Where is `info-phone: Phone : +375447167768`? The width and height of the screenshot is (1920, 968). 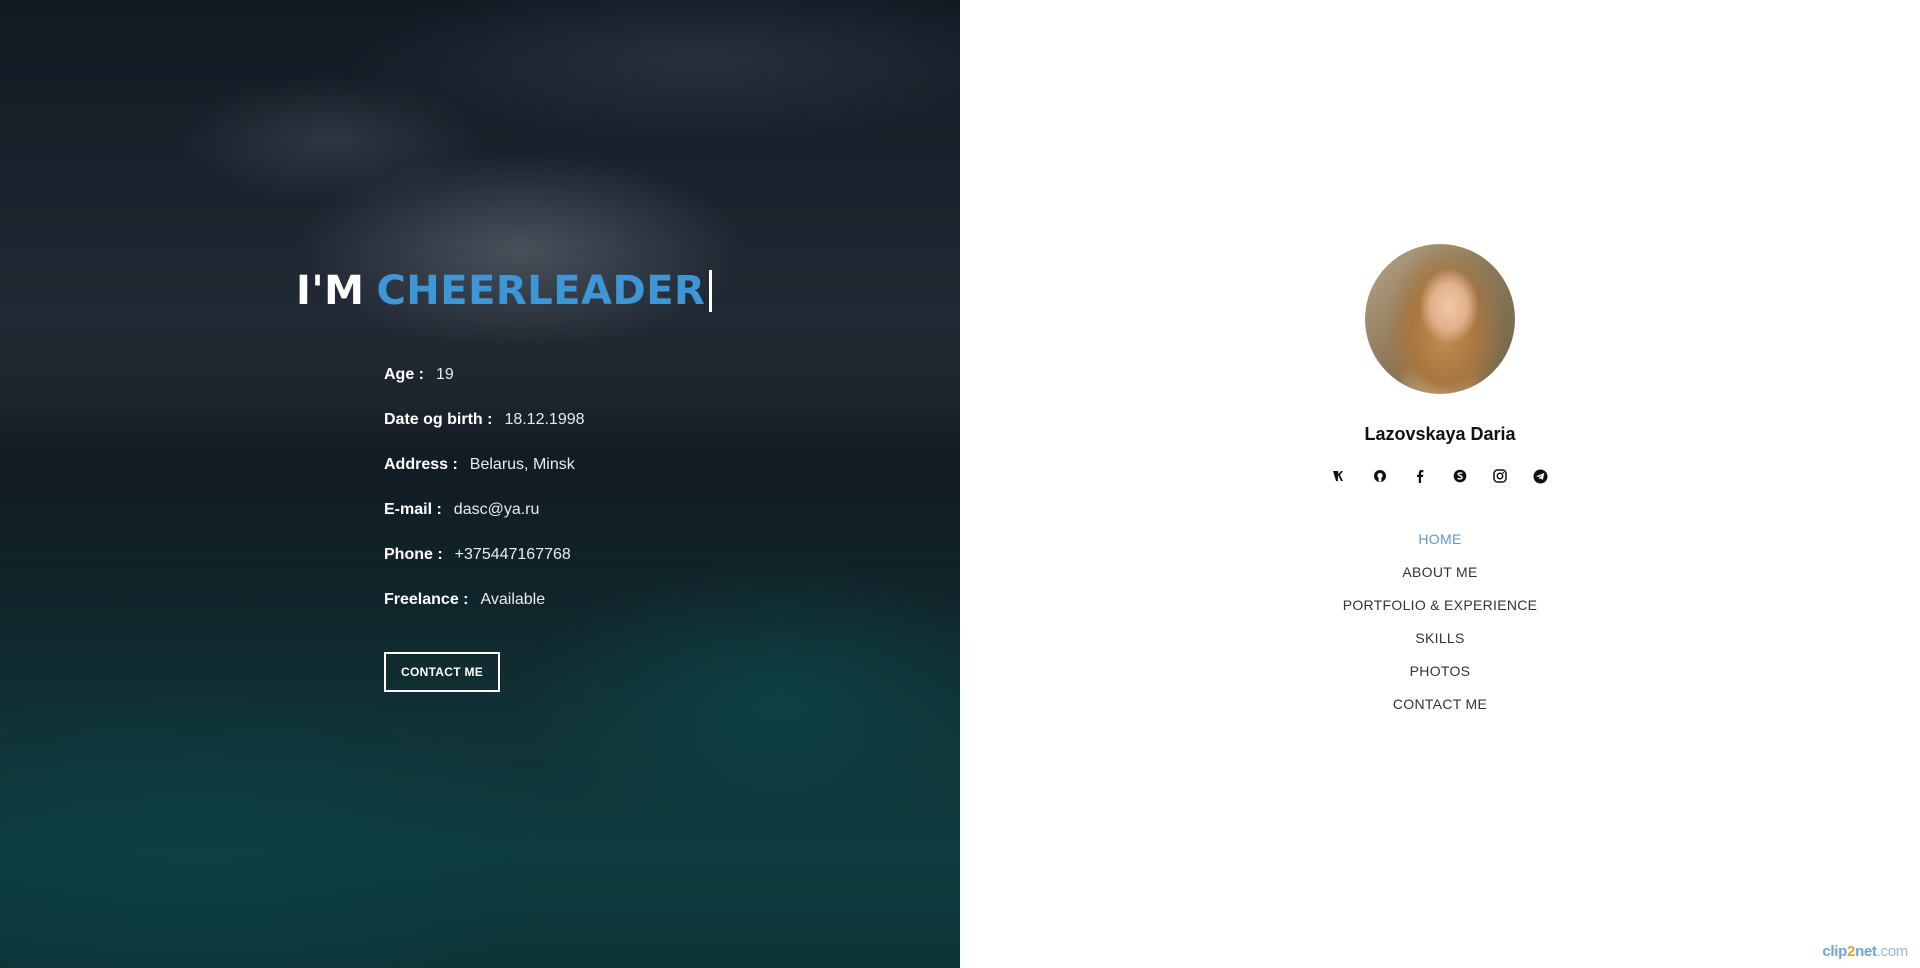 info-phone: Phone : +375447167768 is located at coordinates (548, 554).